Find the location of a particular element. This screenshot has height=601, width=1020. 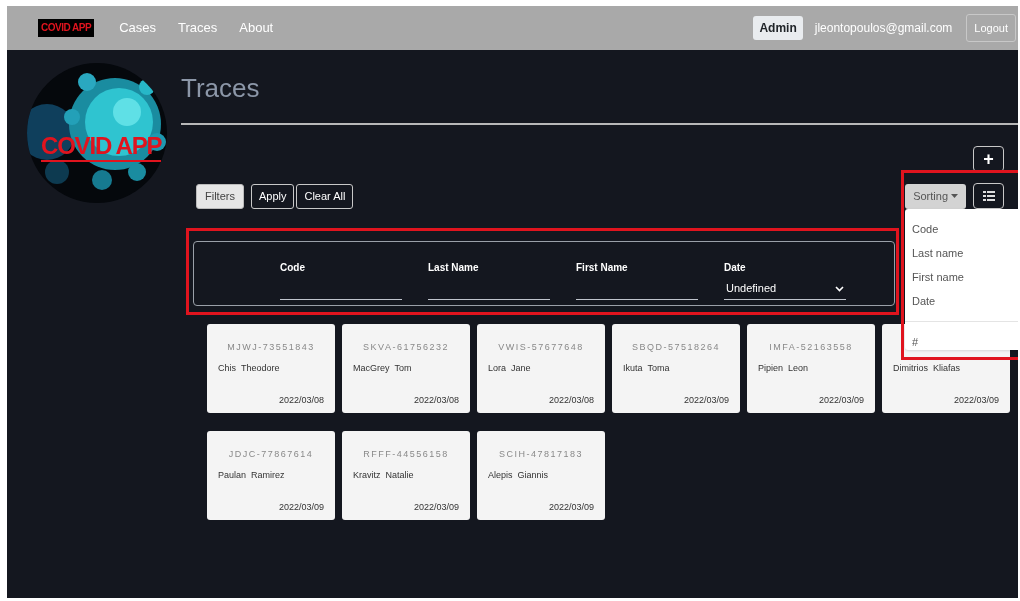

first-name: Leon is located at coordinates (798, 368).